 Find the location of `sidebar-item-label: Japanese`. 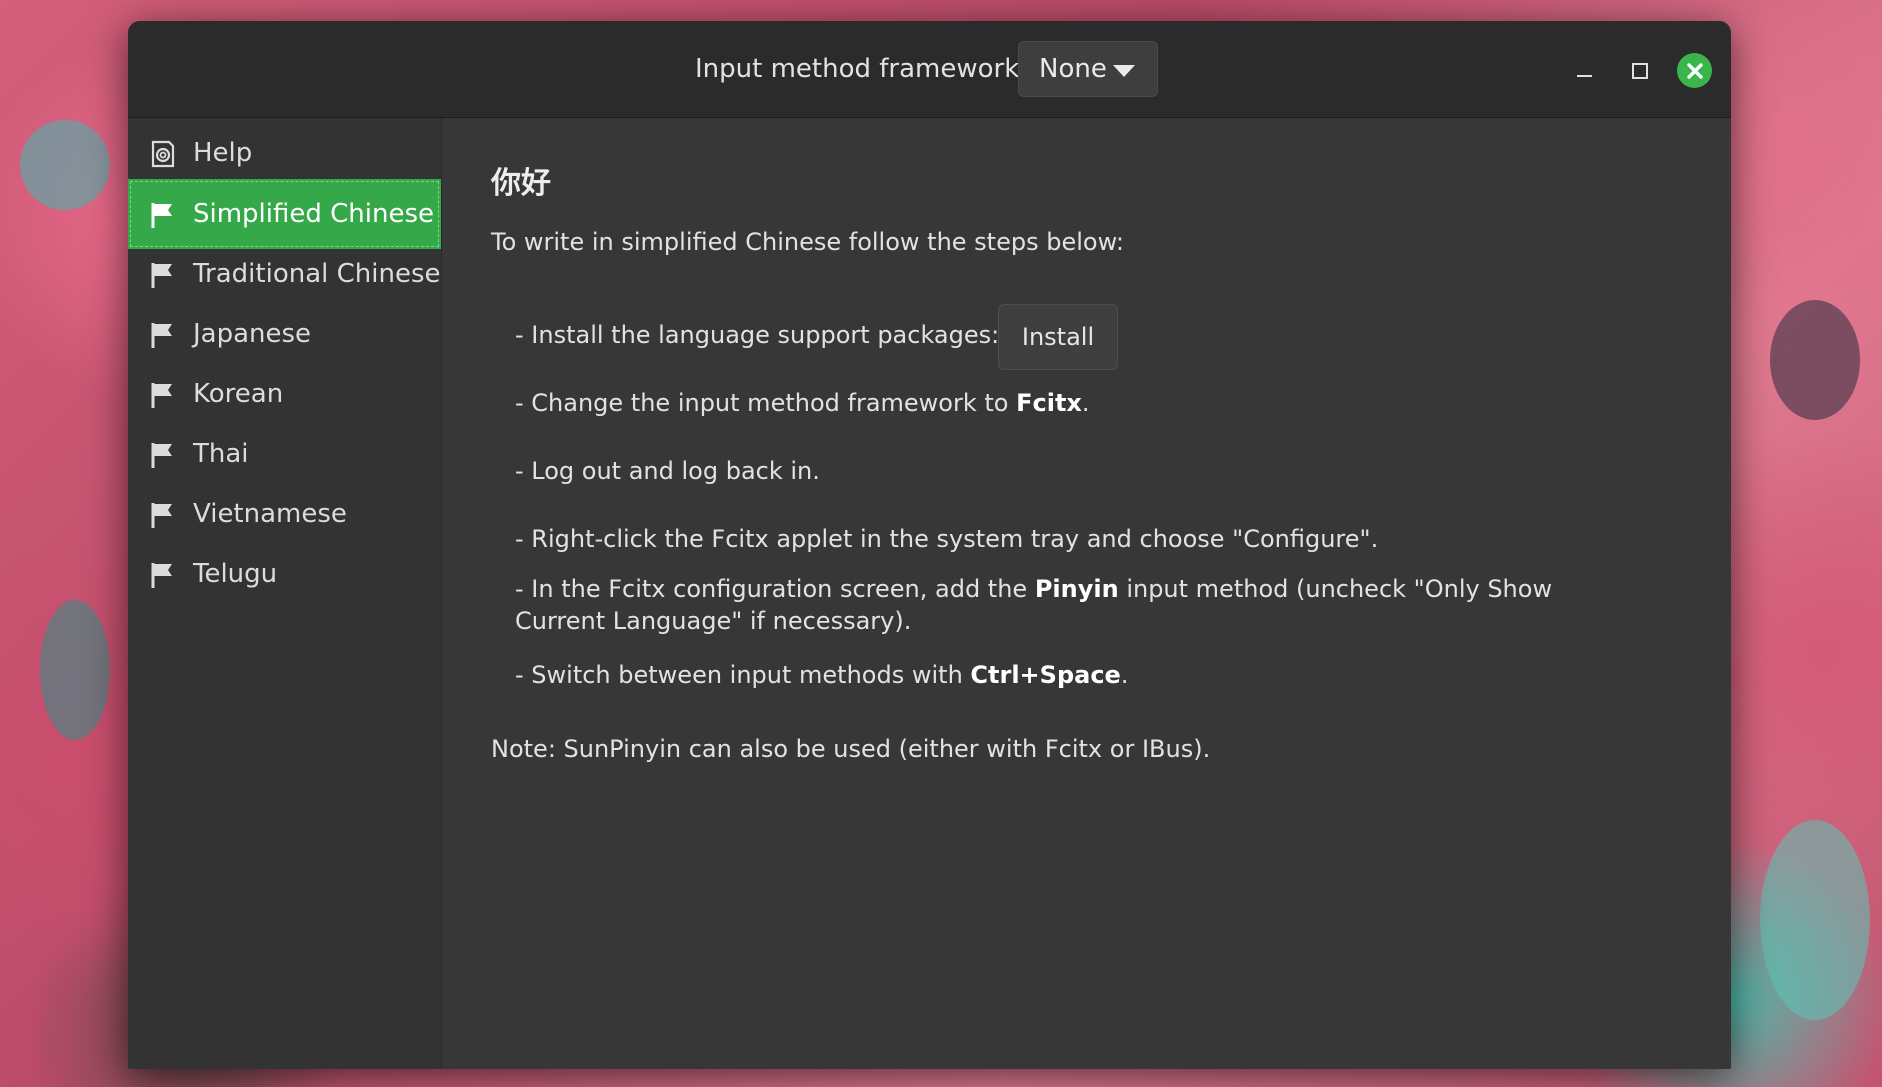

sidebar-item-label: Japanese is located at coordinates (252, 334).